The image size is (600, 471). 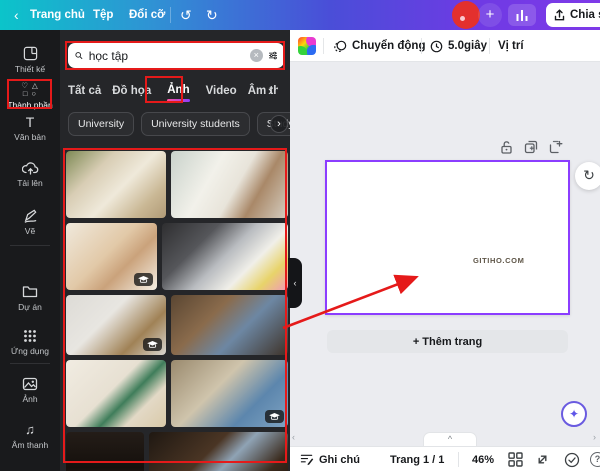 I want to click on clock-icon, so click(x=436, y=46).